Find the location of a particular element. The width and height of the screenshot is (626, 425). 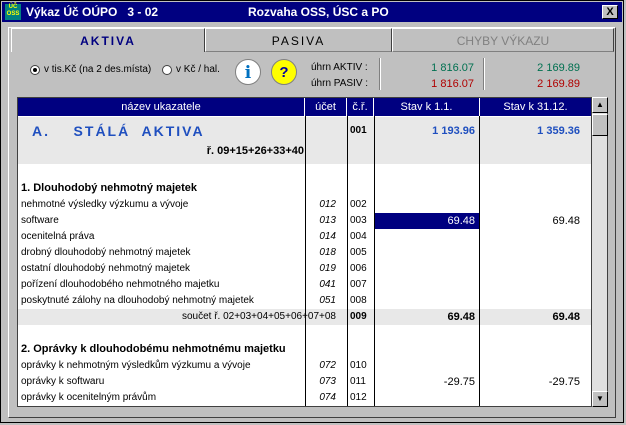

radio-empty-icon is located at coordinates (167, 69).